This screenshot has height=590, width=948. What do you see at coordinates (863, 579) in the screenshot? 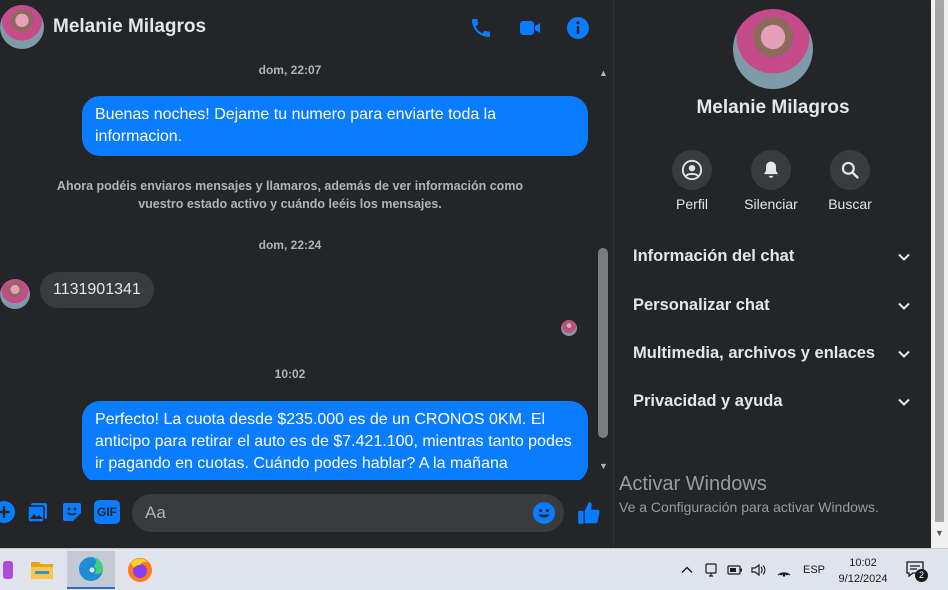
I see `clock-date: 9/12/2024` at bounding box center [863, 579].